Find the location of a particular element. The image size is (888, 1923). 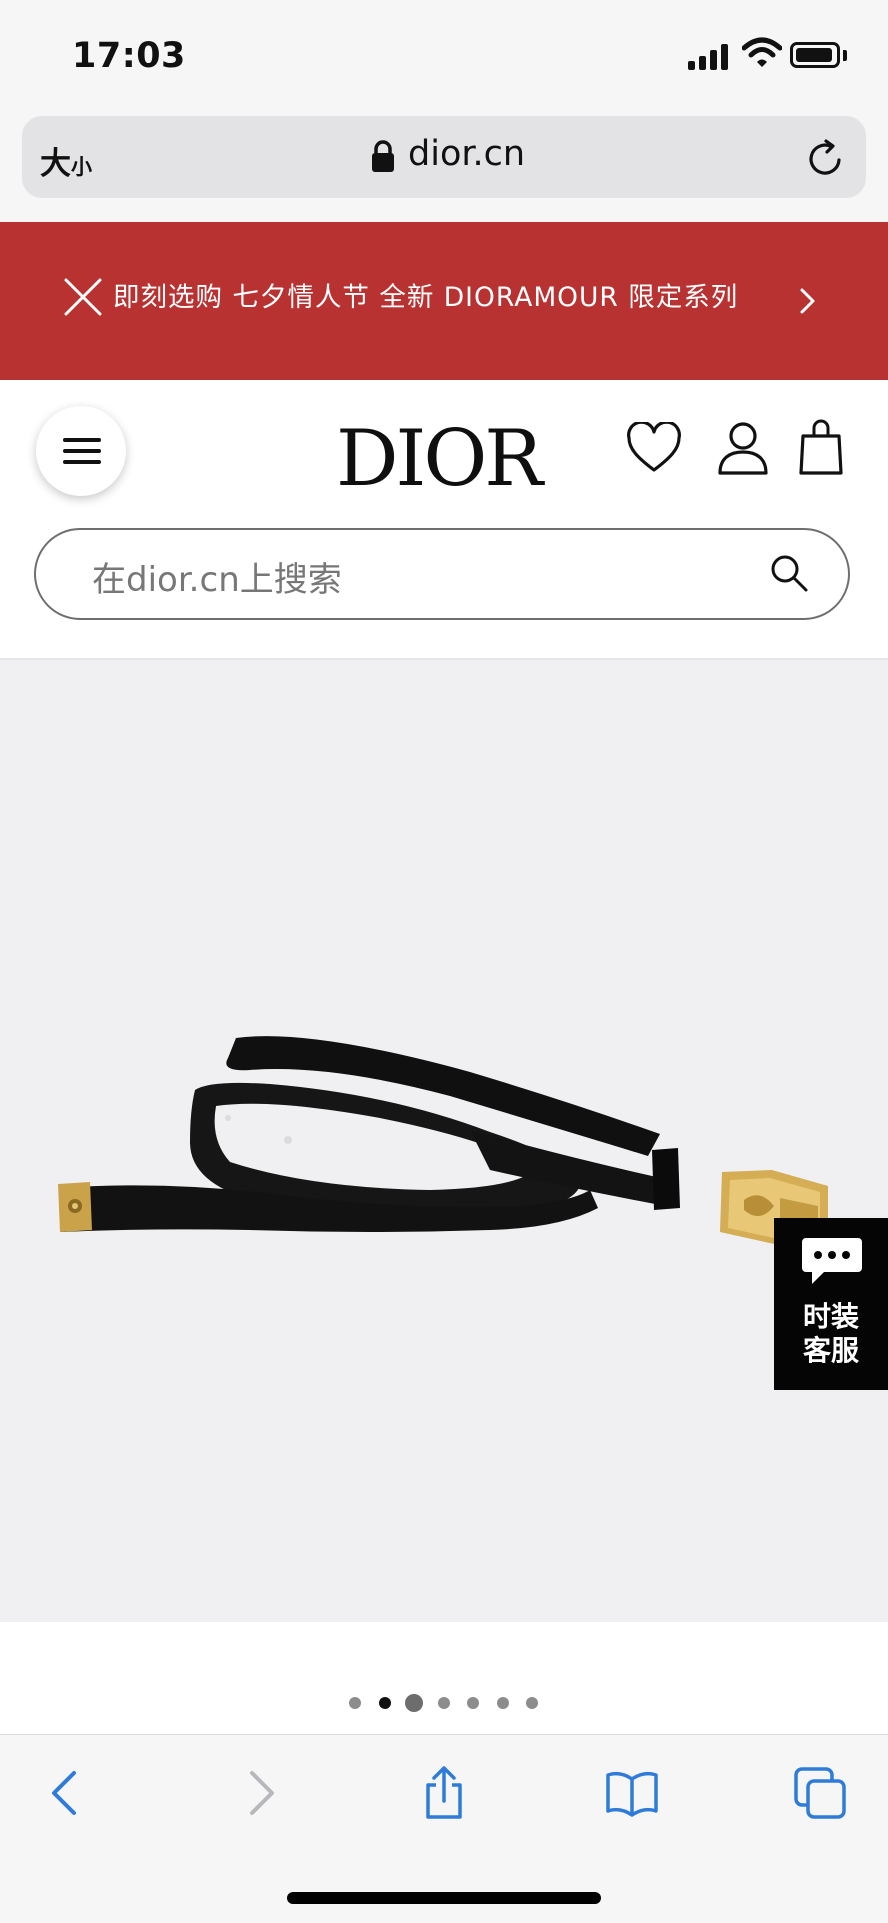

chat-label: 时装 客服 is located at coordinates (831, 1334).